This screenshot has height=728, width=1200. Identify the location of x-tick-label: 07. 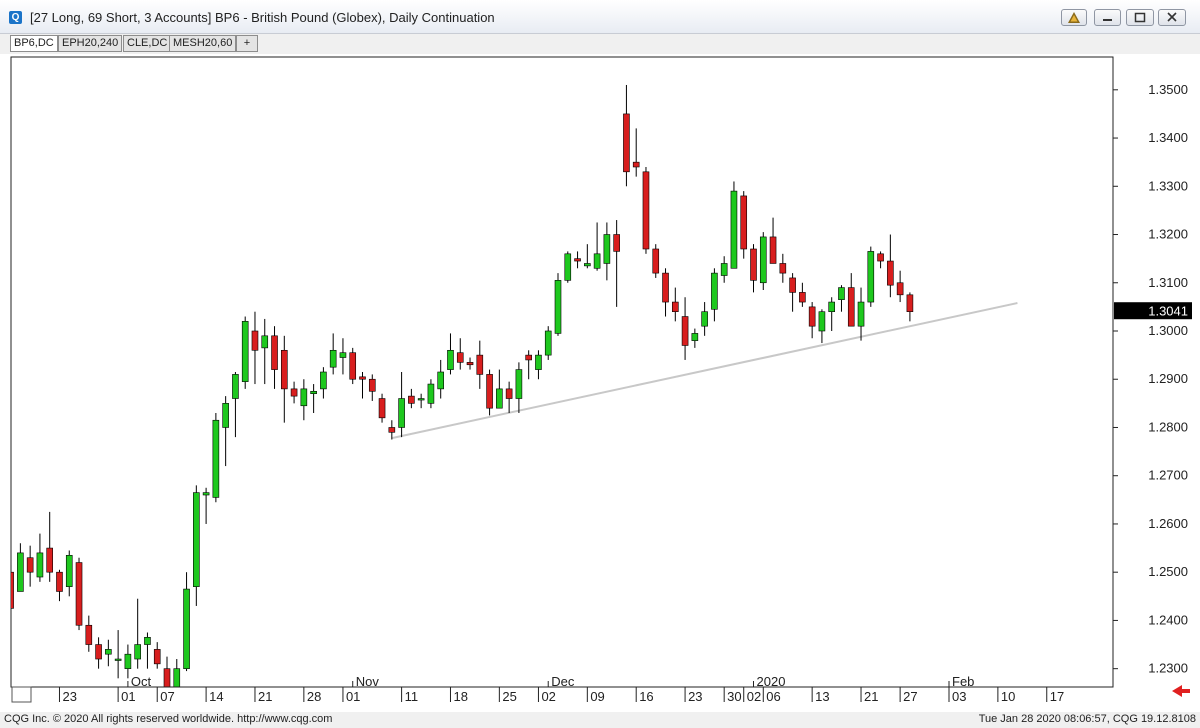
(167, 696).